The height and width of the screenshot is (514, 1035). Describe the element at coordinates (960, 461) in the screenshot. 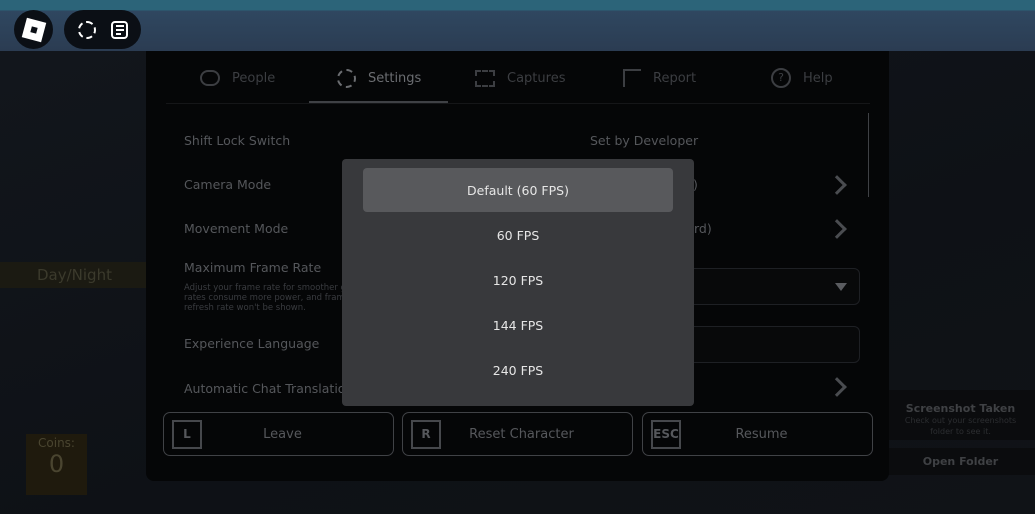

I see `open-folder-button: Open Folder` at that location.